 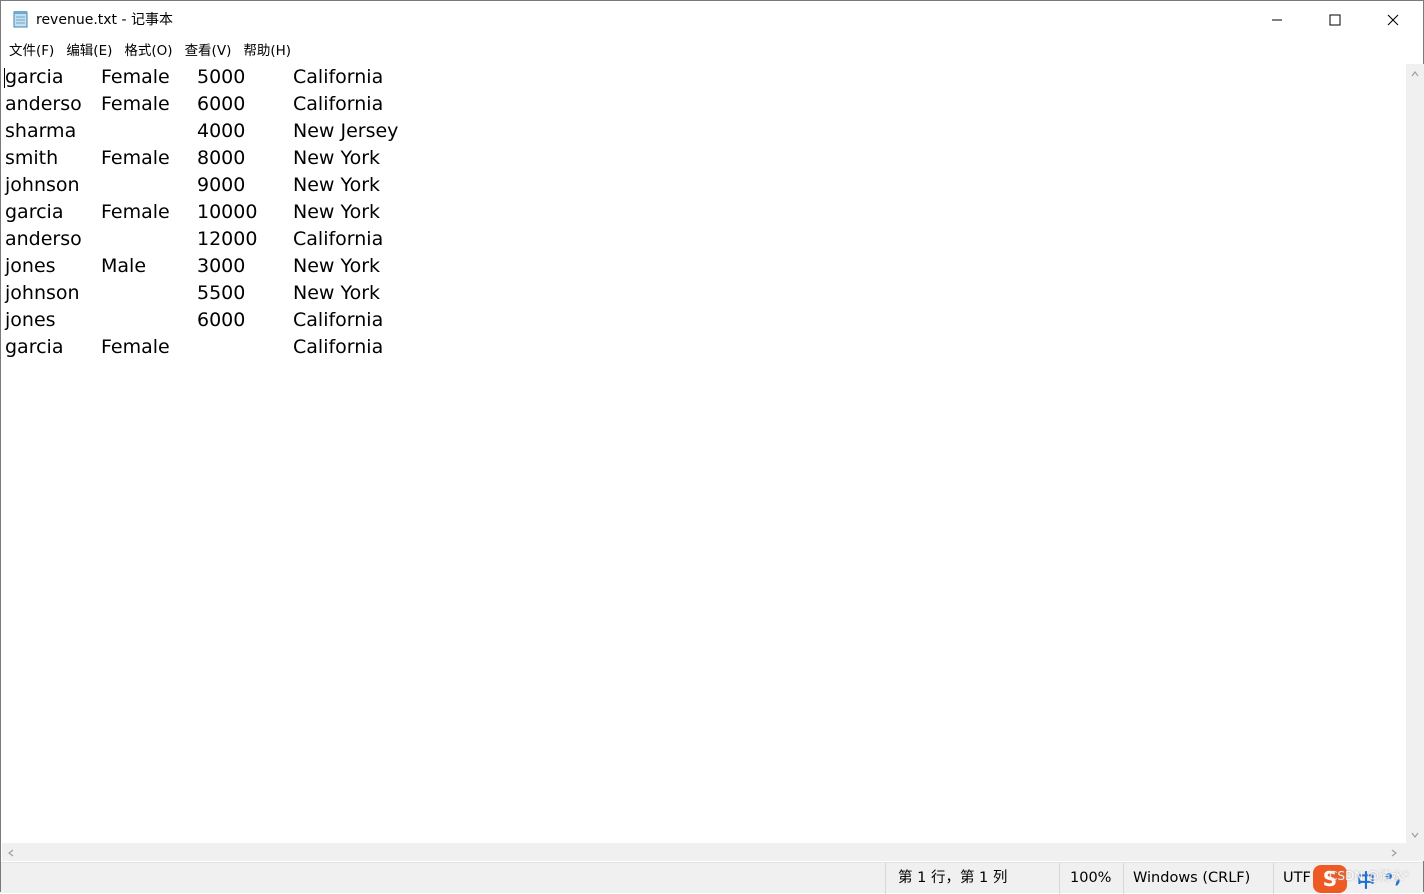 I want to click on maximize-button, so click(x=1335, y=20).